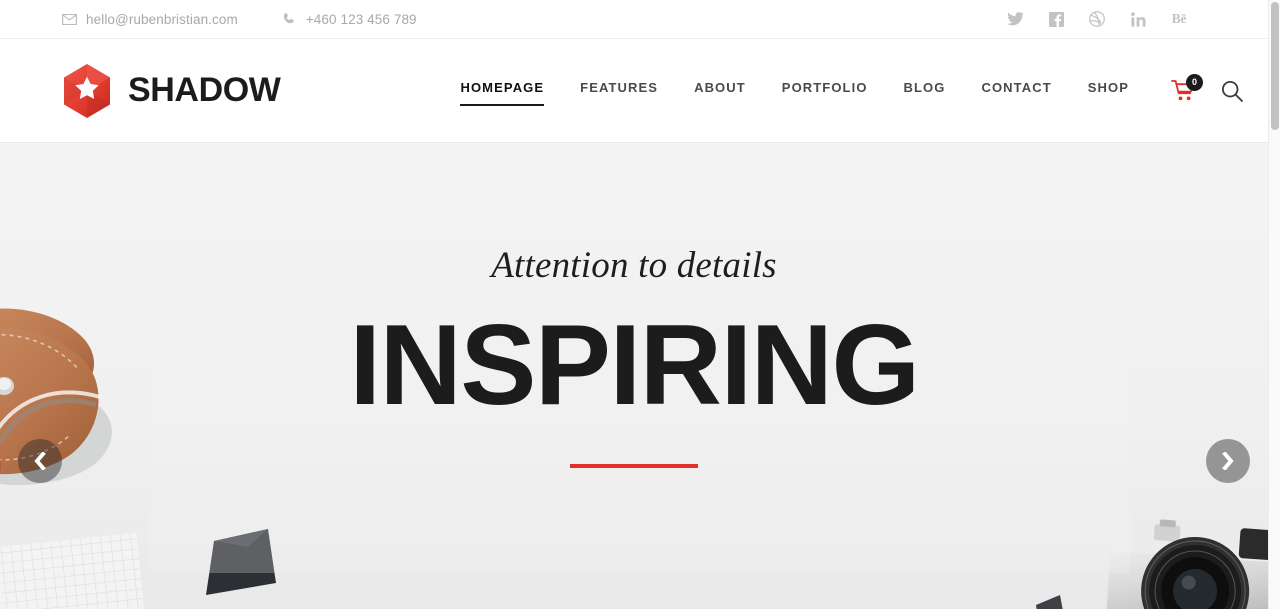 This screenshot has height=609, width=1280. I want to click on slider-next-button, so click(1228, 461).